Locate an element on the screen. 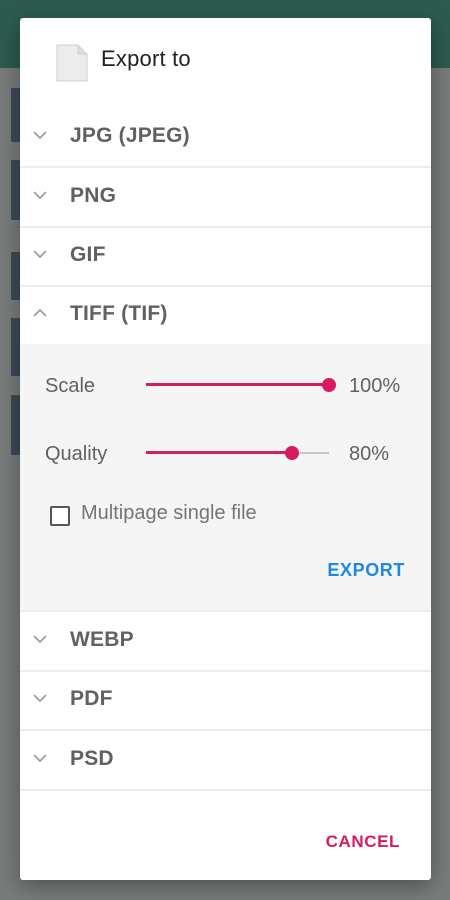 The height and width of the screenshot is (900, 450). scale-slider is located at coordinates (241, 385).